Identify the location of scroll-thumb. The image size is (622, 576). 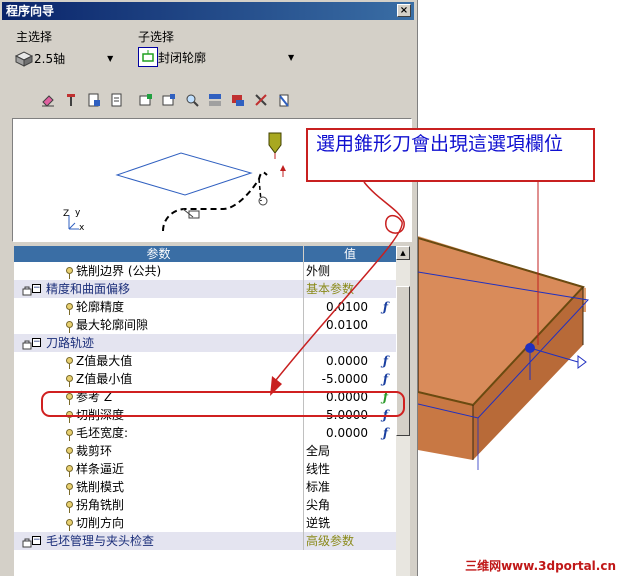
(403, 361).